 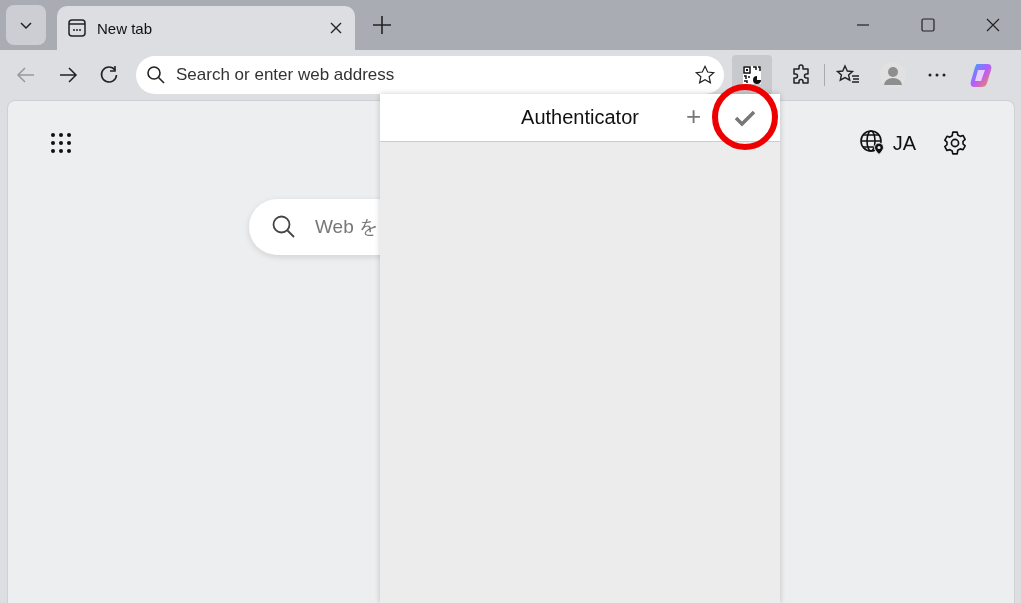 I want to click on popup-title: Authenticator, so click(x=580, y=117).